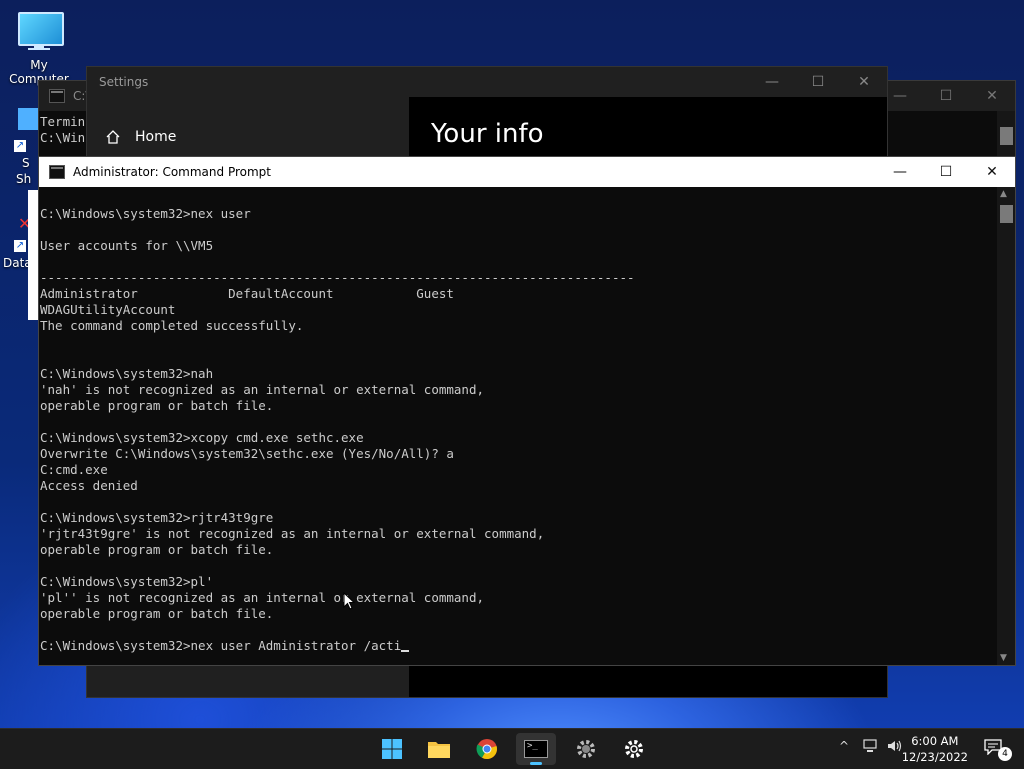 The width and height of the screenshot is (1024, 769). Describe the element at coordinates (527, 172) in the screenshot. I see `title-bar: Administrator: Command Prompt — ☐ ✕` at that location.